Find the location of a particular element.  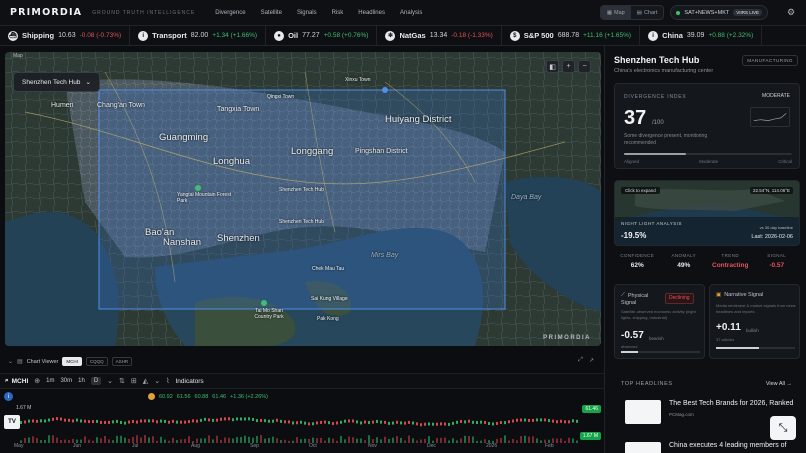

collapse-panel-icon: ⤡ is located at coordinates (783, 428).